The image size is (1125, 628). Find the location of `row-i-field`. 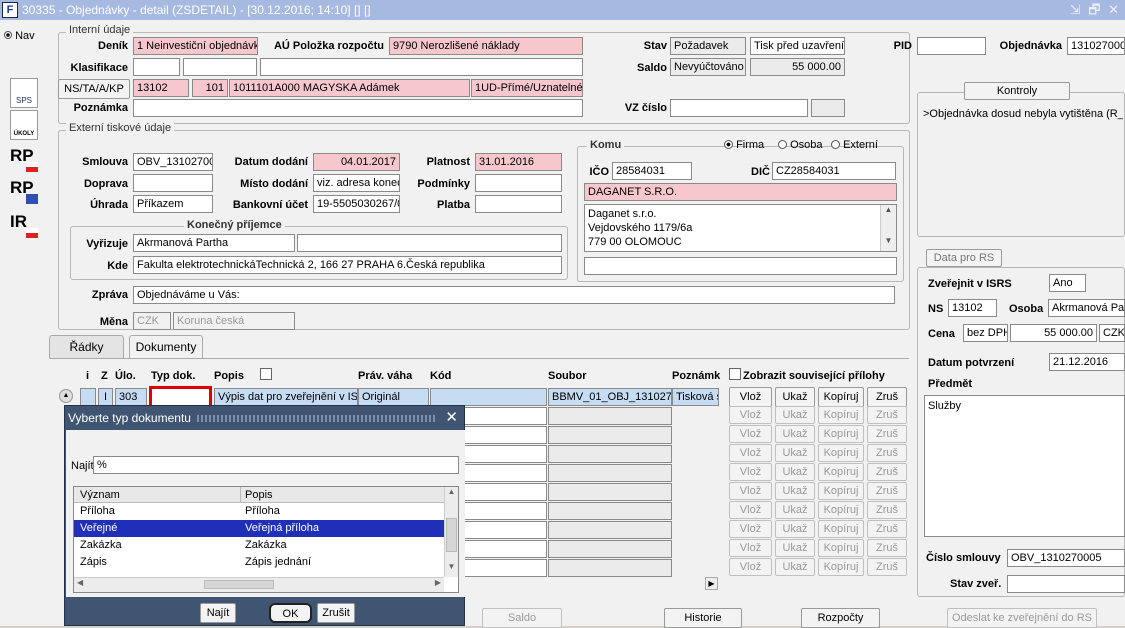

row-i-field is located at coordinates (88, 397).